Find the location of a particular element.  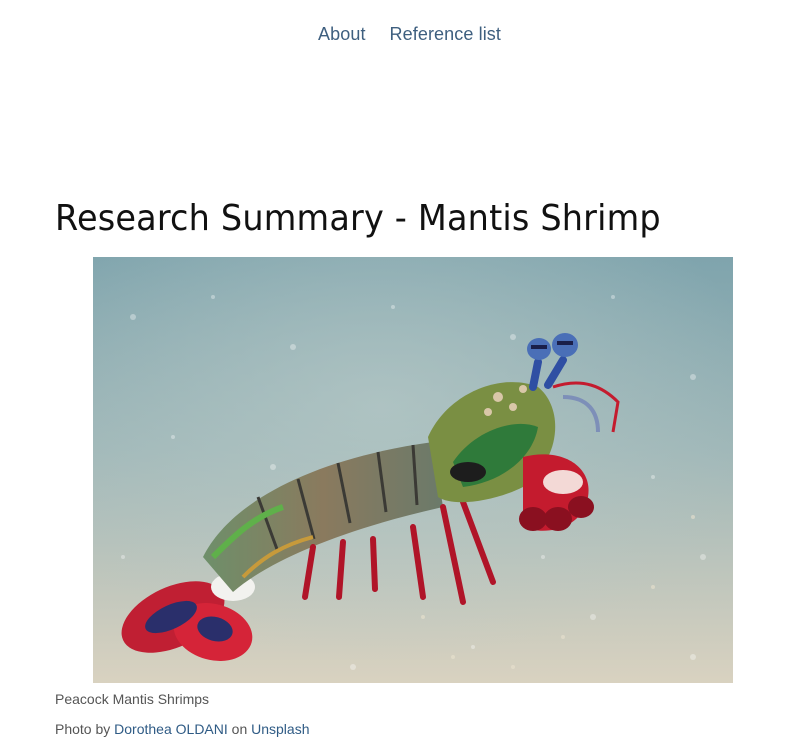

credit-middle: on is located at coordinates (239, 729).